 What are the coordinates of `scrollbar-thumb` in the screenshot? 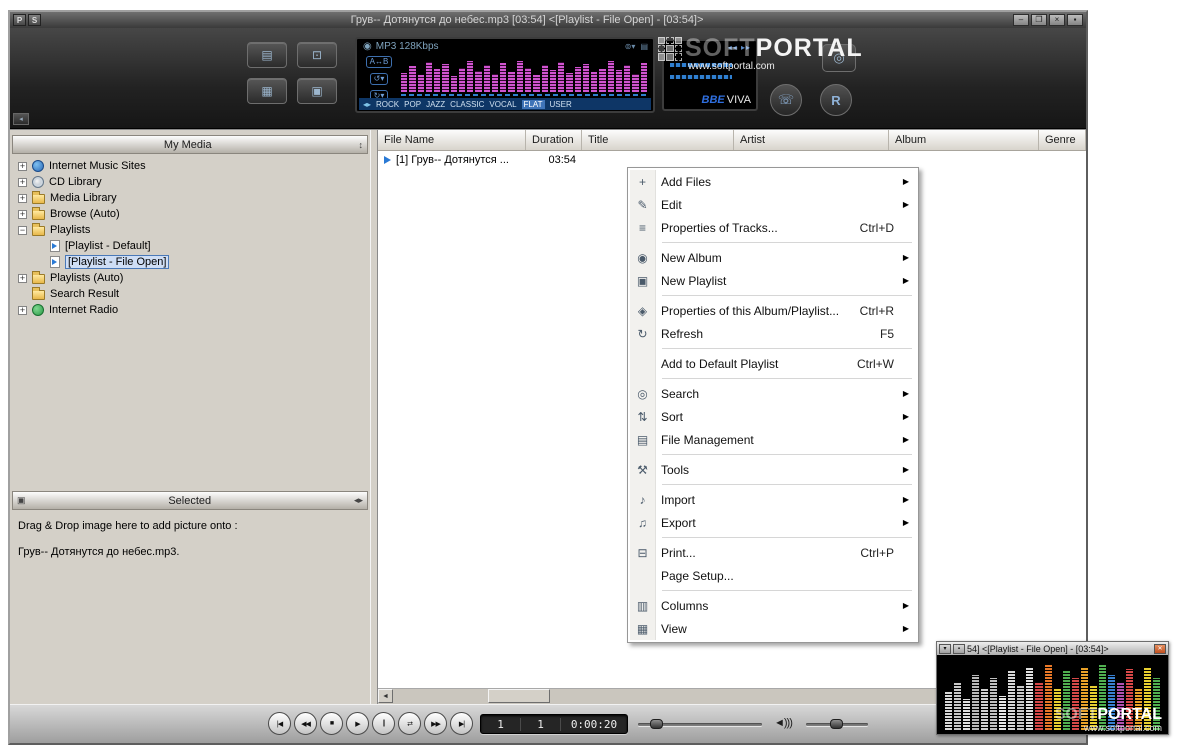 It's located at (519, 696).